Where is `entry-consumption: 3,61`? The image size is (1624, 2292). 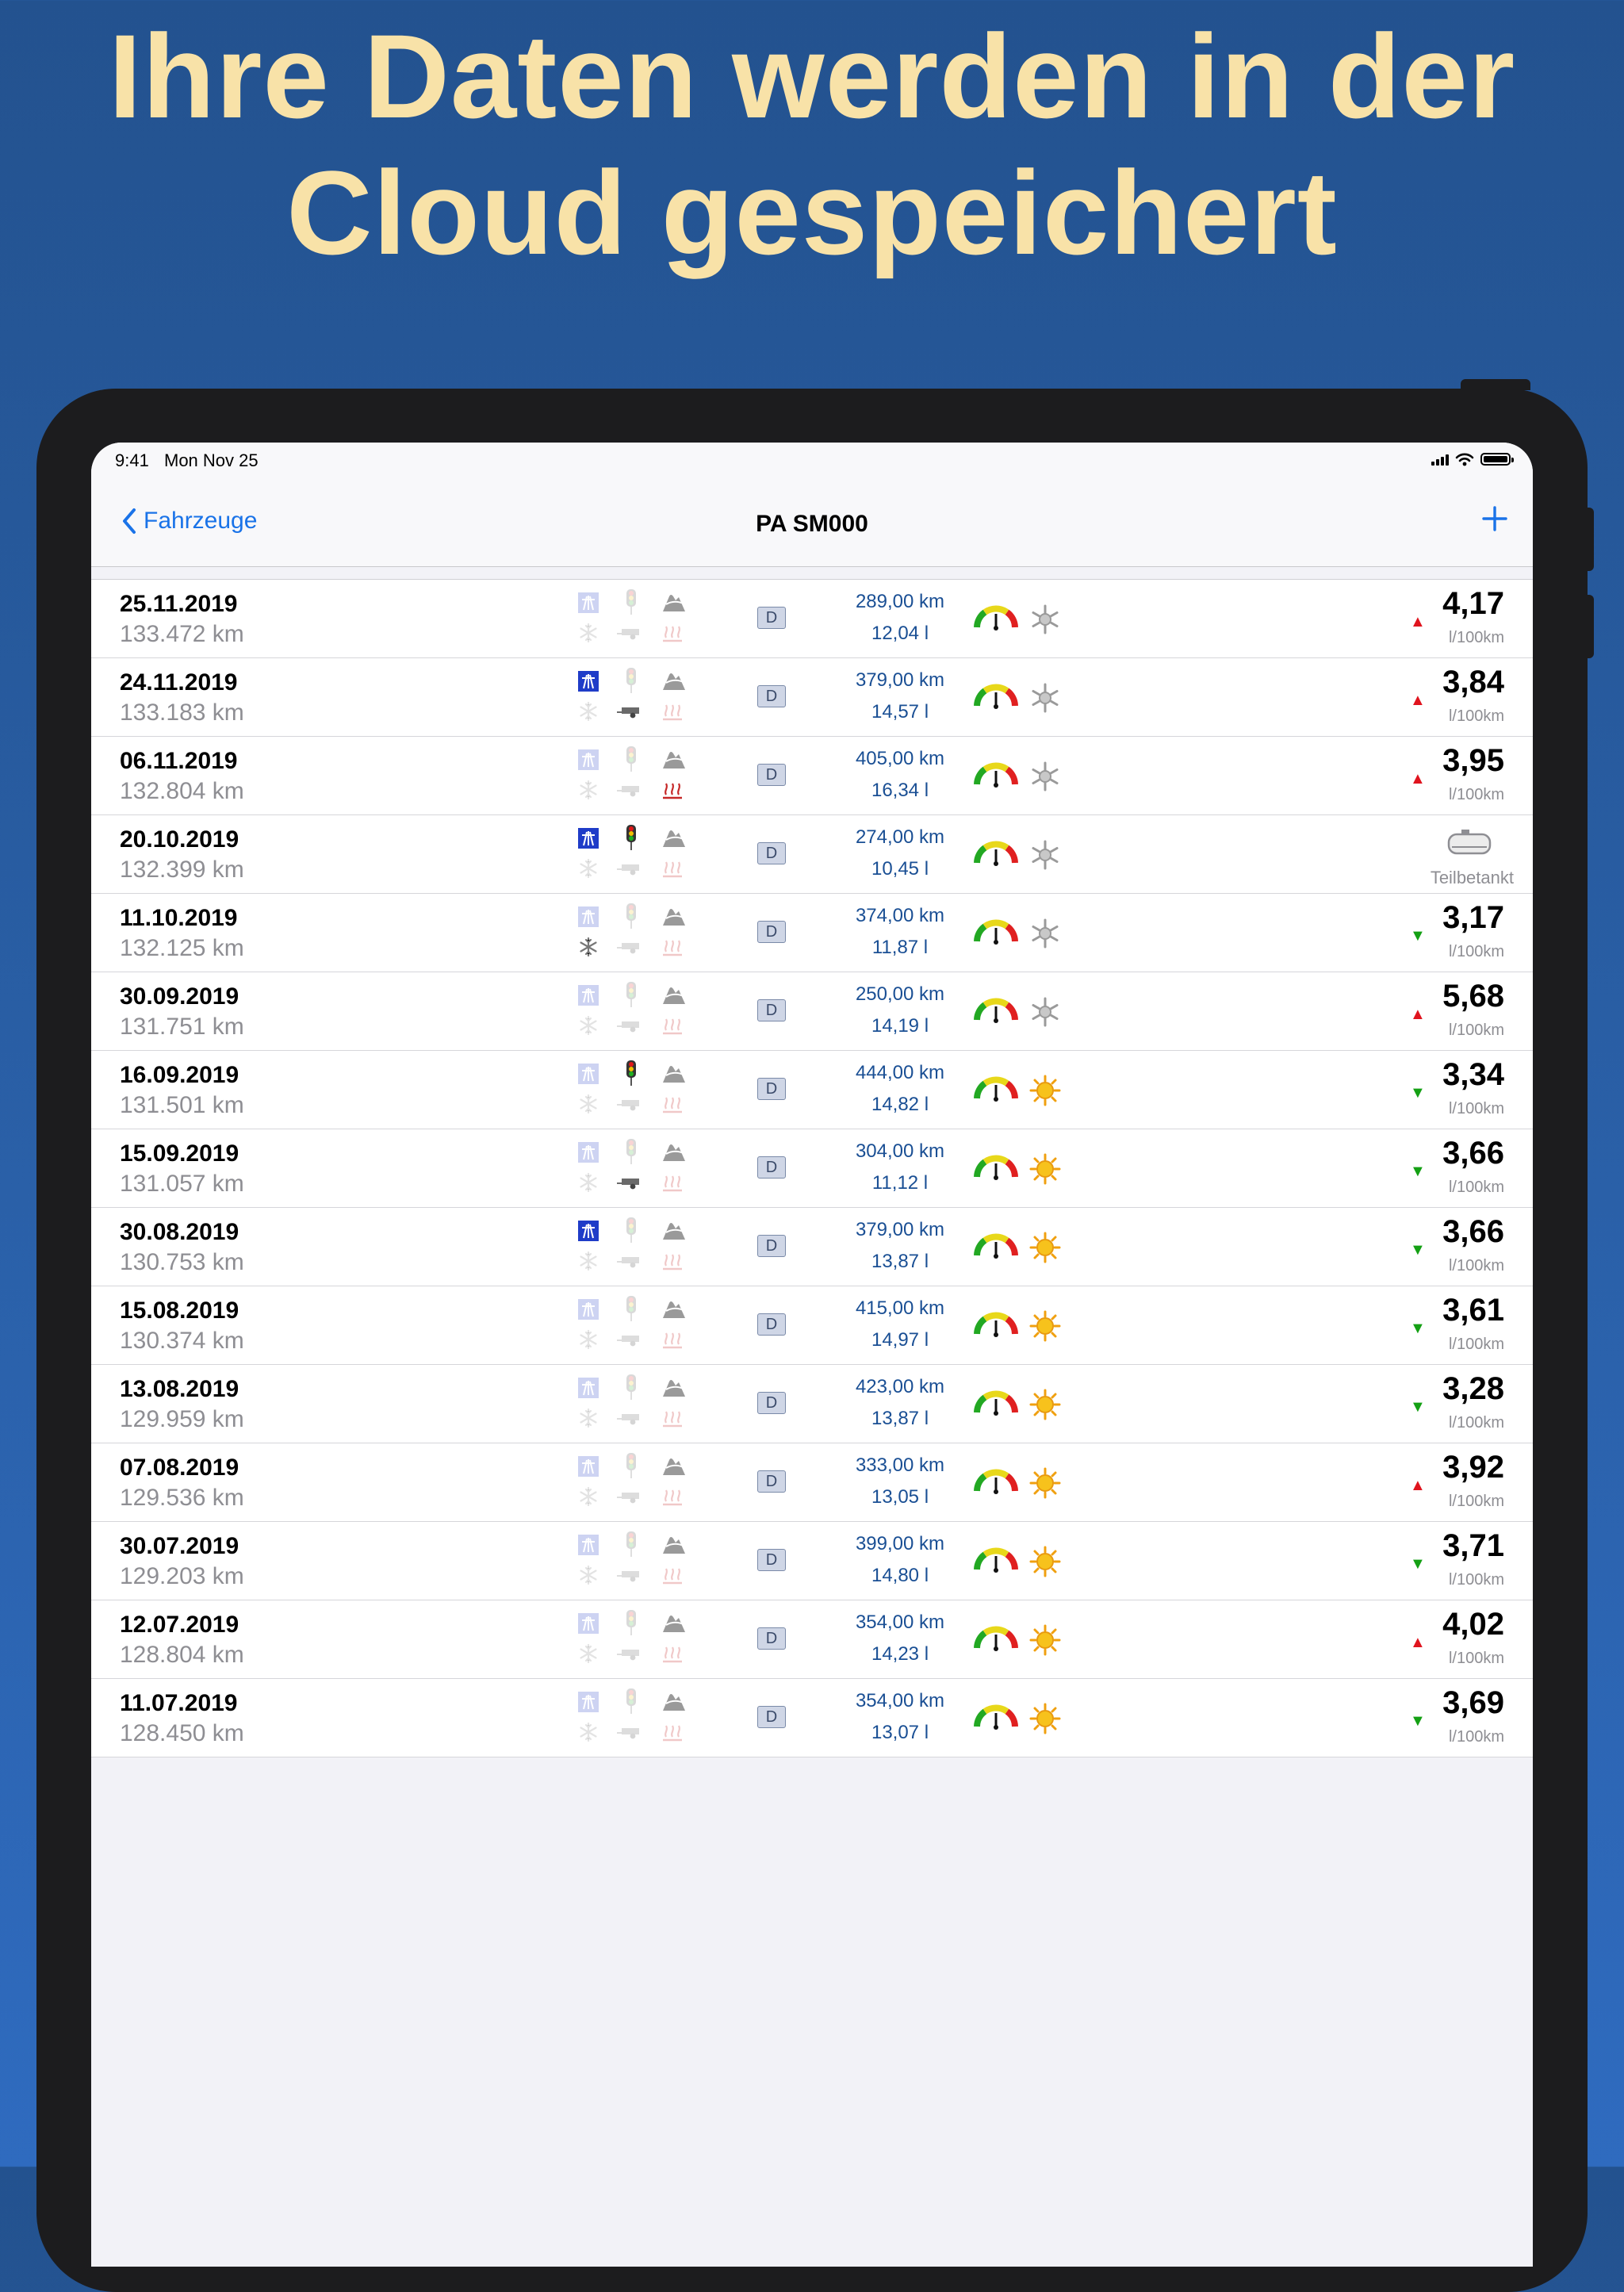 entry-consumption: 3,61 is located at coordinates (1473, 1311).